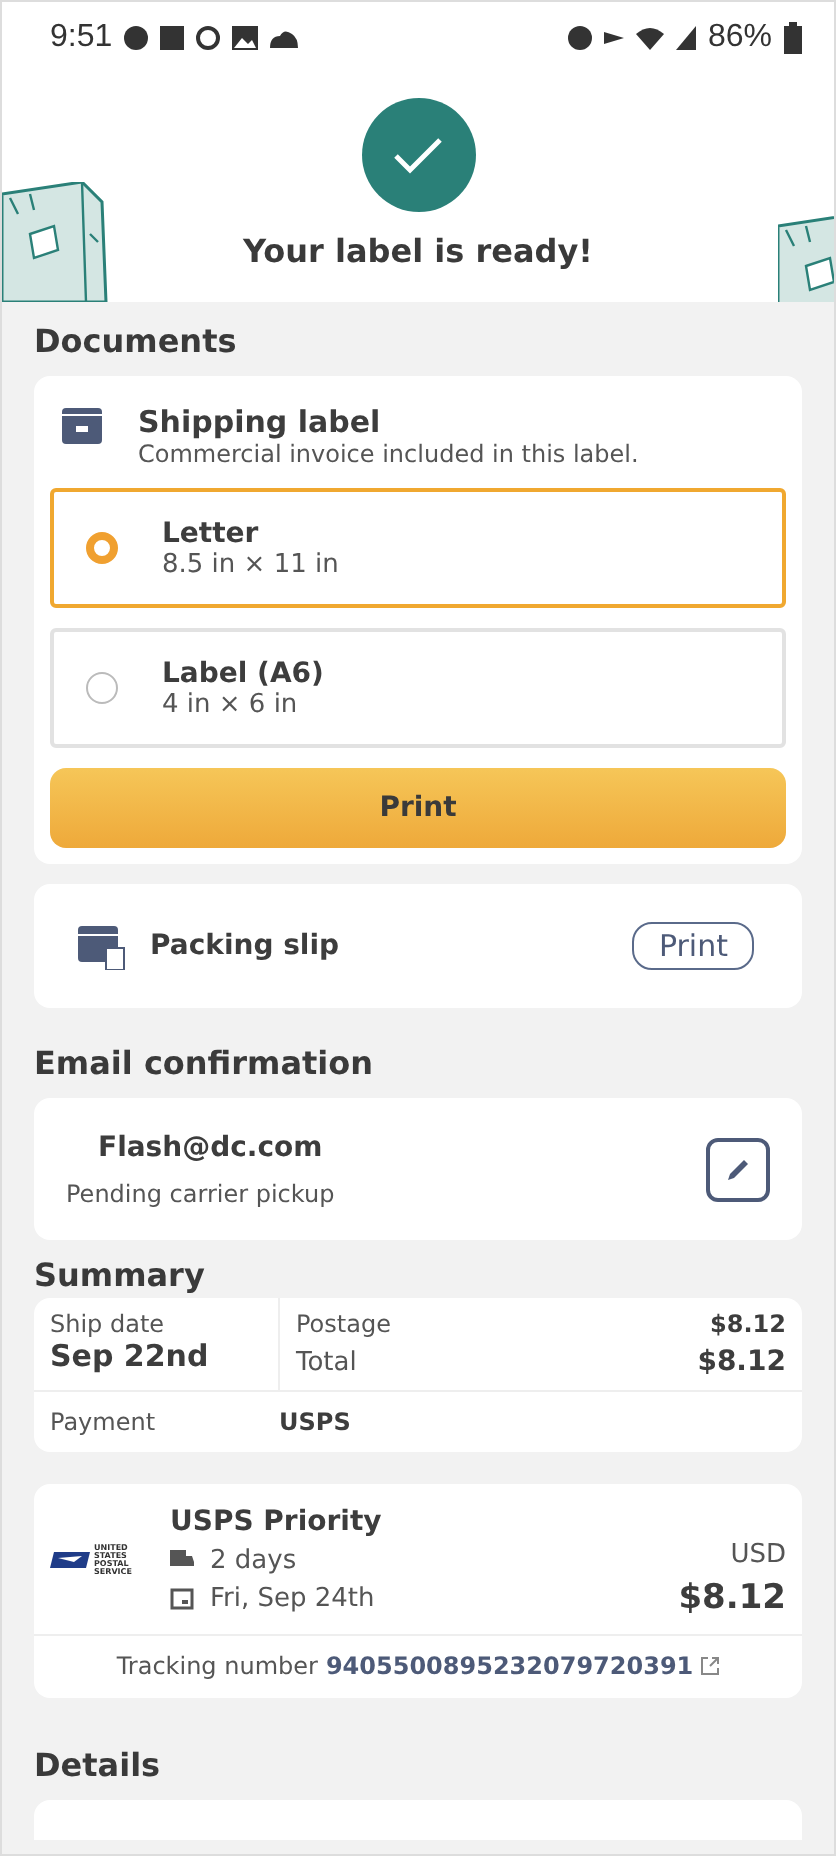 The image size is (836, 1856). I want to click on edit-button, so click(738, 1169).